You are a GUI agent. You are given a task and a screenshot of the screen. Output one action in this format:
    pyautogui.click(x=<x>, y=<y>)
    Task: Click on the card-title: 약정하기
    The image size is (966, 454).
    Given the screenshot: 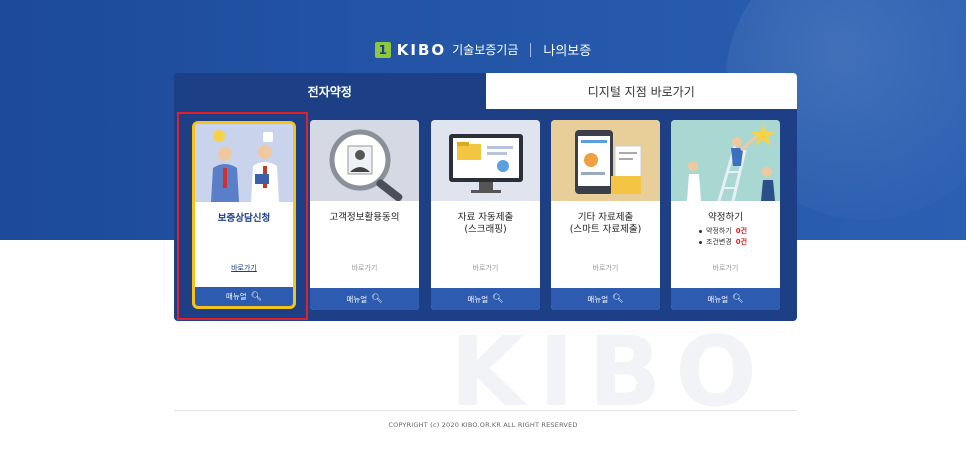 What is the action you would take?
    pyautogui.click(x=725, y=217)
    